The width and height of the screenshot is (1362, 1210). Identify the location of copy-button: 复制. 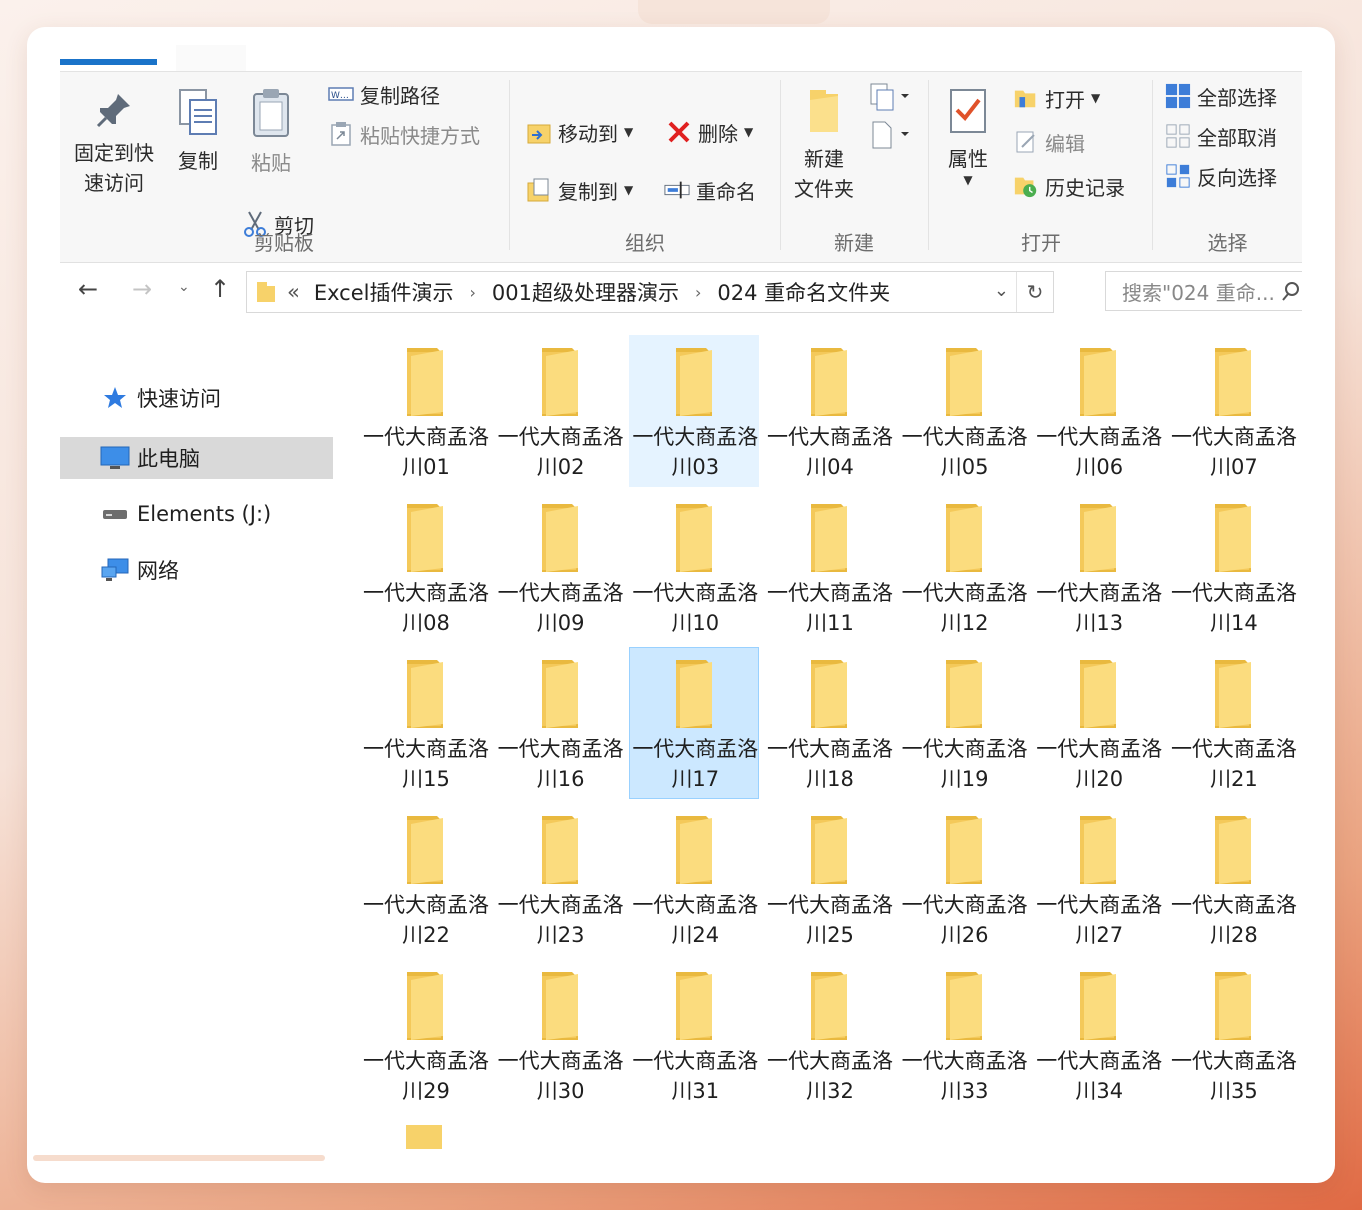
(198, 131).